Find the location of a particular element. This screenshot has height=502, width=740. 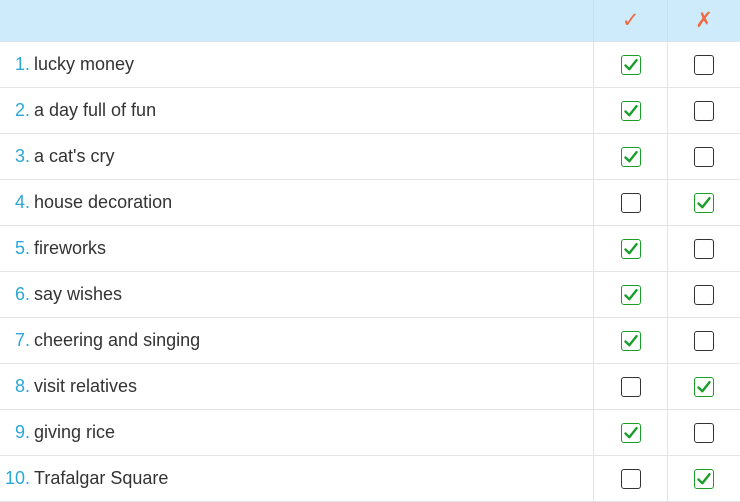

statement-text: cheering and singing is located at coordinates (117, 340).